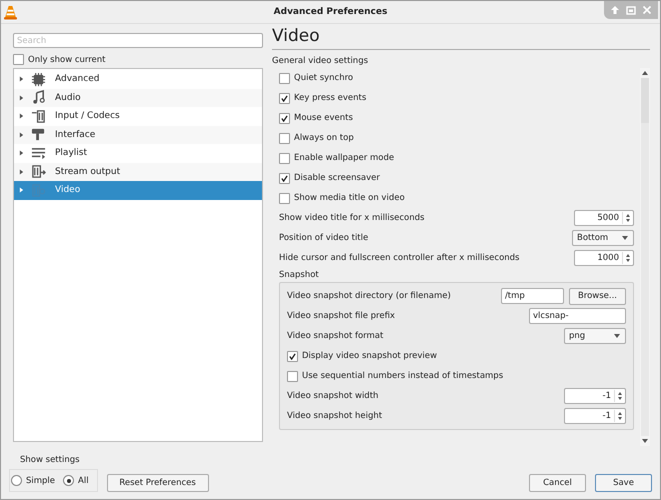 The width and height of the screenshot is (661, 500). I want to click on checkbox-label: Disable screensaver, so click(337, 178).